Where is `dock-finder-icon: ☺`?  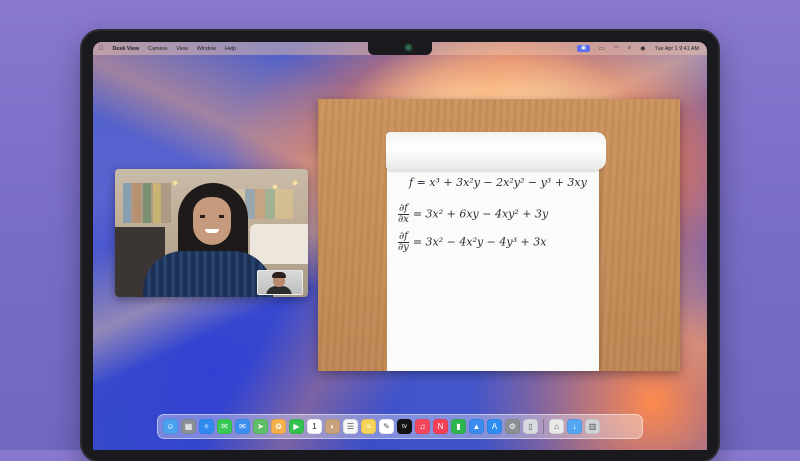 dock-finder-icon: ☺ is located at coordinates (170, 426).